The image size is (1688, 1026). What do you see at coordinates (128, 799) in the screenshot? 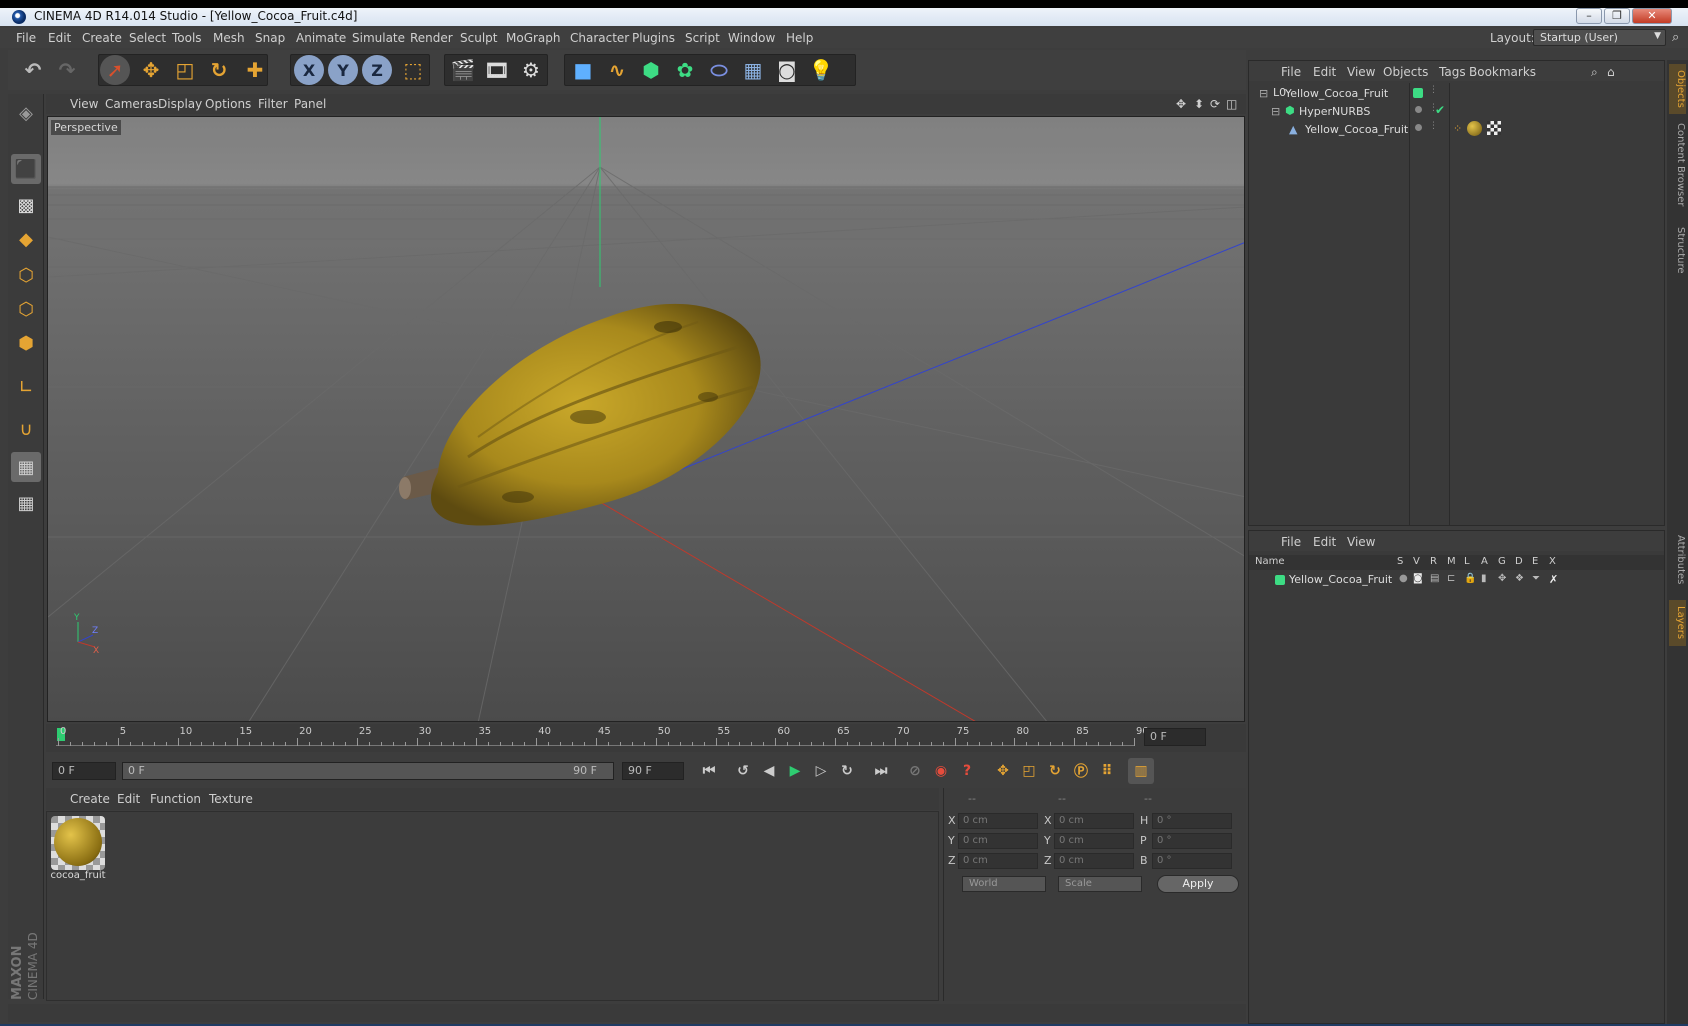
I see `material-menu-edit: Edit` at bounding box center [128, 799].